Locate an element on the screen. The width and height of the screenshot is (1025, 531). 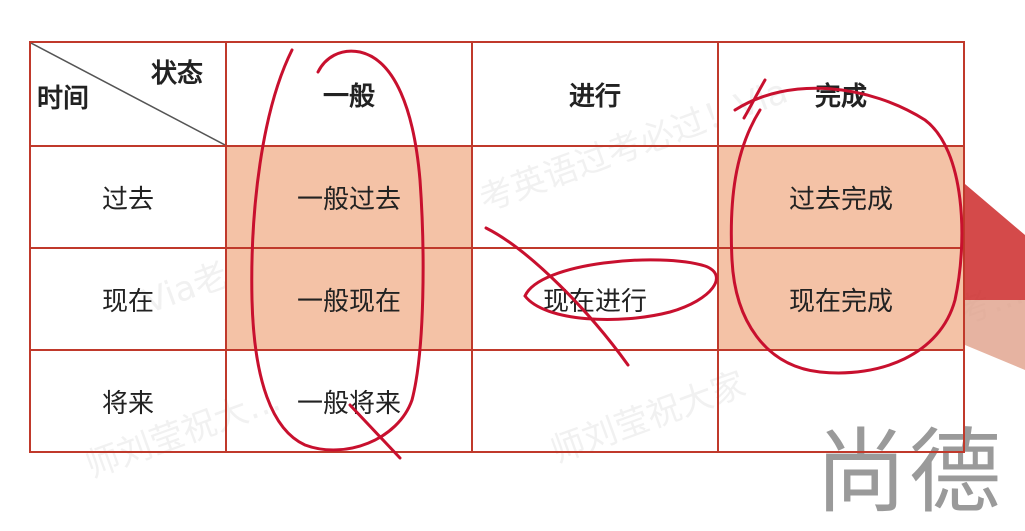
column-header: 进行 is located at coordinates (595, 94).